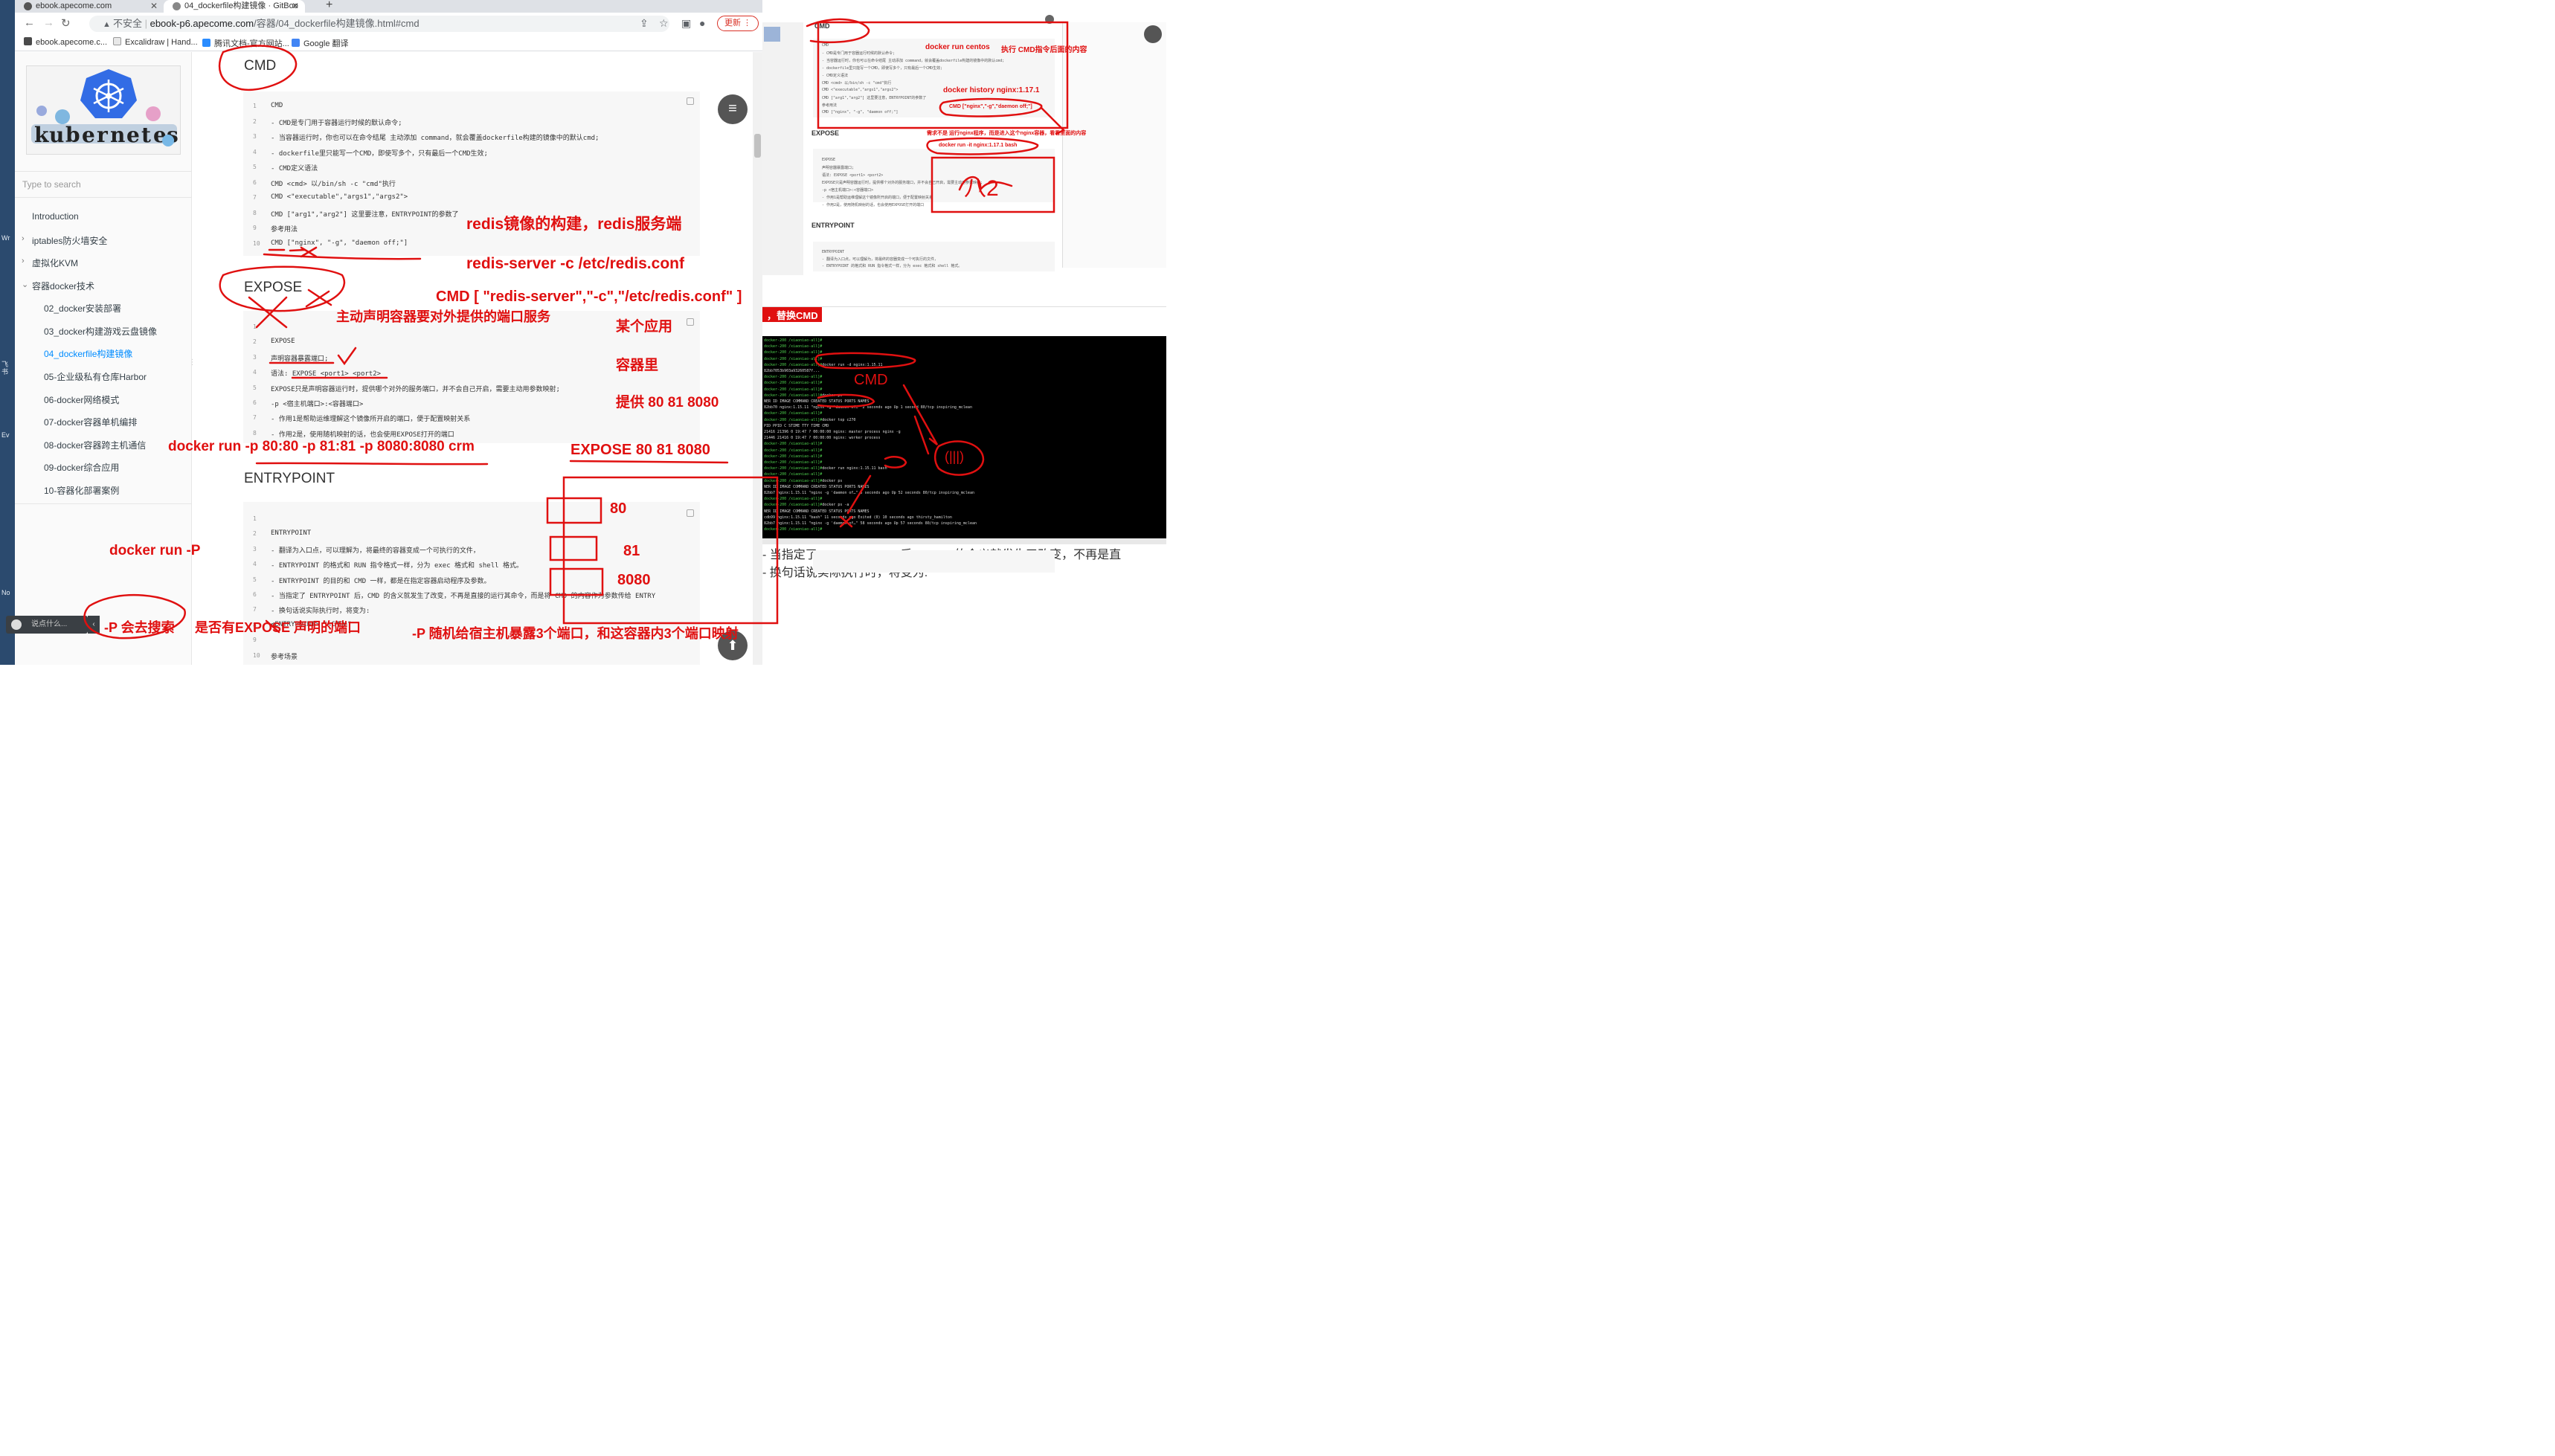  What do you see at coordinates (733, 109) in the screenshot?
I see `menu-icon: ≡` at bounding box center [733, 109].